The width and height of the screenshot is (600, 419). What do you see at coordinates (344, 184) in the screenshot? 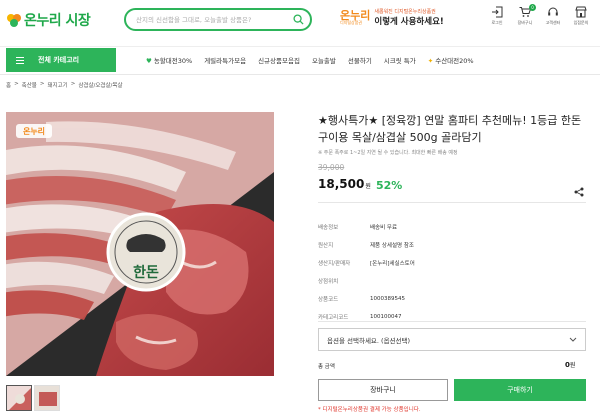
I see `sale-price: 18,500원` at bounding box center [344, 184].